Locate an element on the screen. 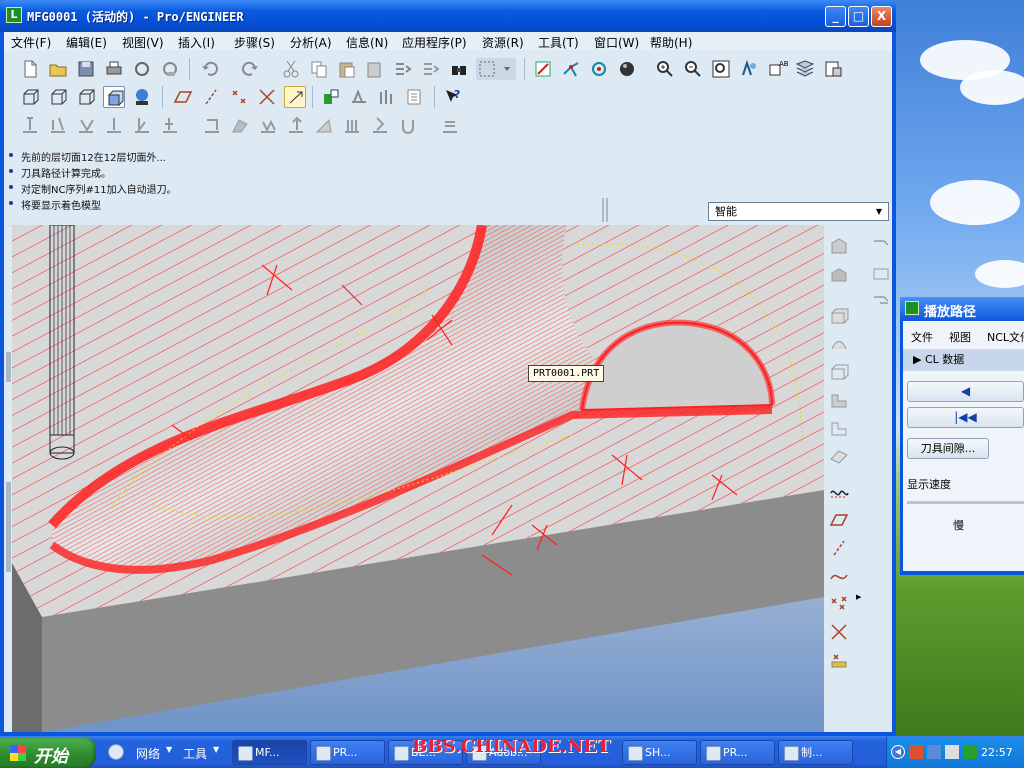 The width and height of the screenshot is (1024, 768). new-file-icon is located at coordinates (30, 69).